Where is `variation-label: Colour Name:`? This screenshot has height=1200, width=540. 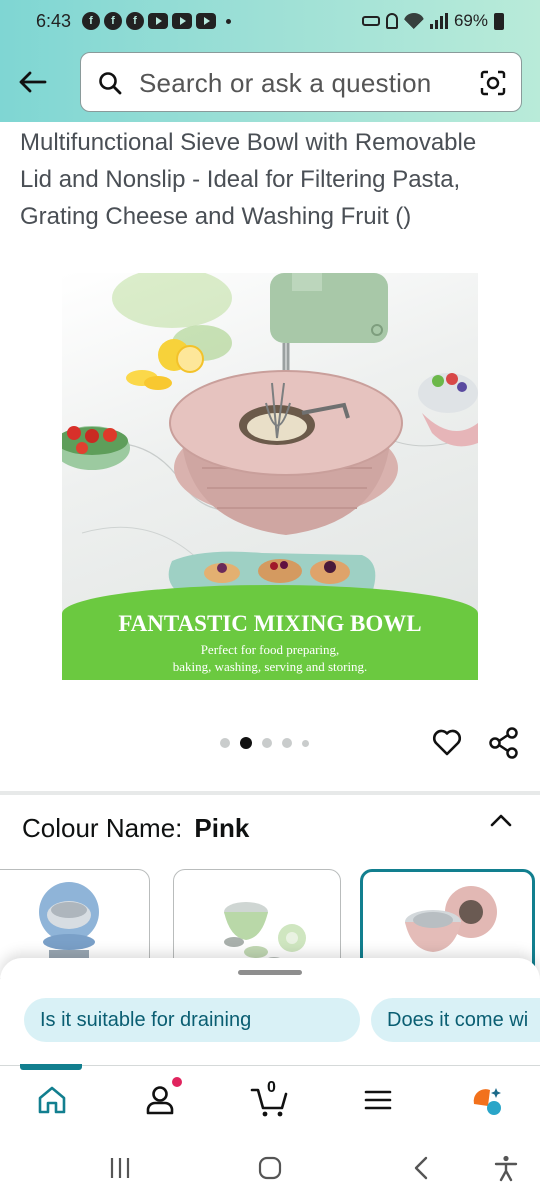 variation-label: Colour Name: is located at coordinates (102, 828).